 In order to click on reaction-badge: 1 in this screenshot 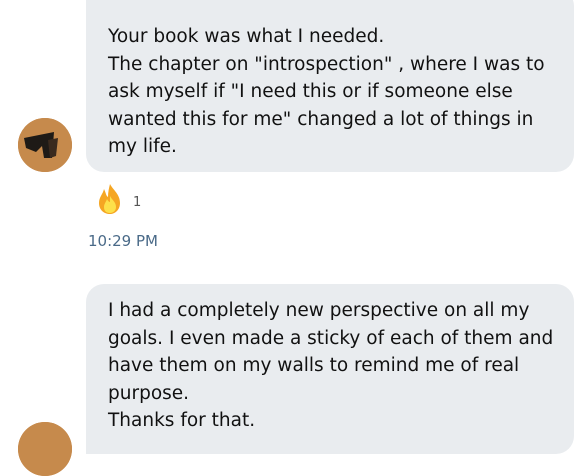, I will do `click(117, 199)`.